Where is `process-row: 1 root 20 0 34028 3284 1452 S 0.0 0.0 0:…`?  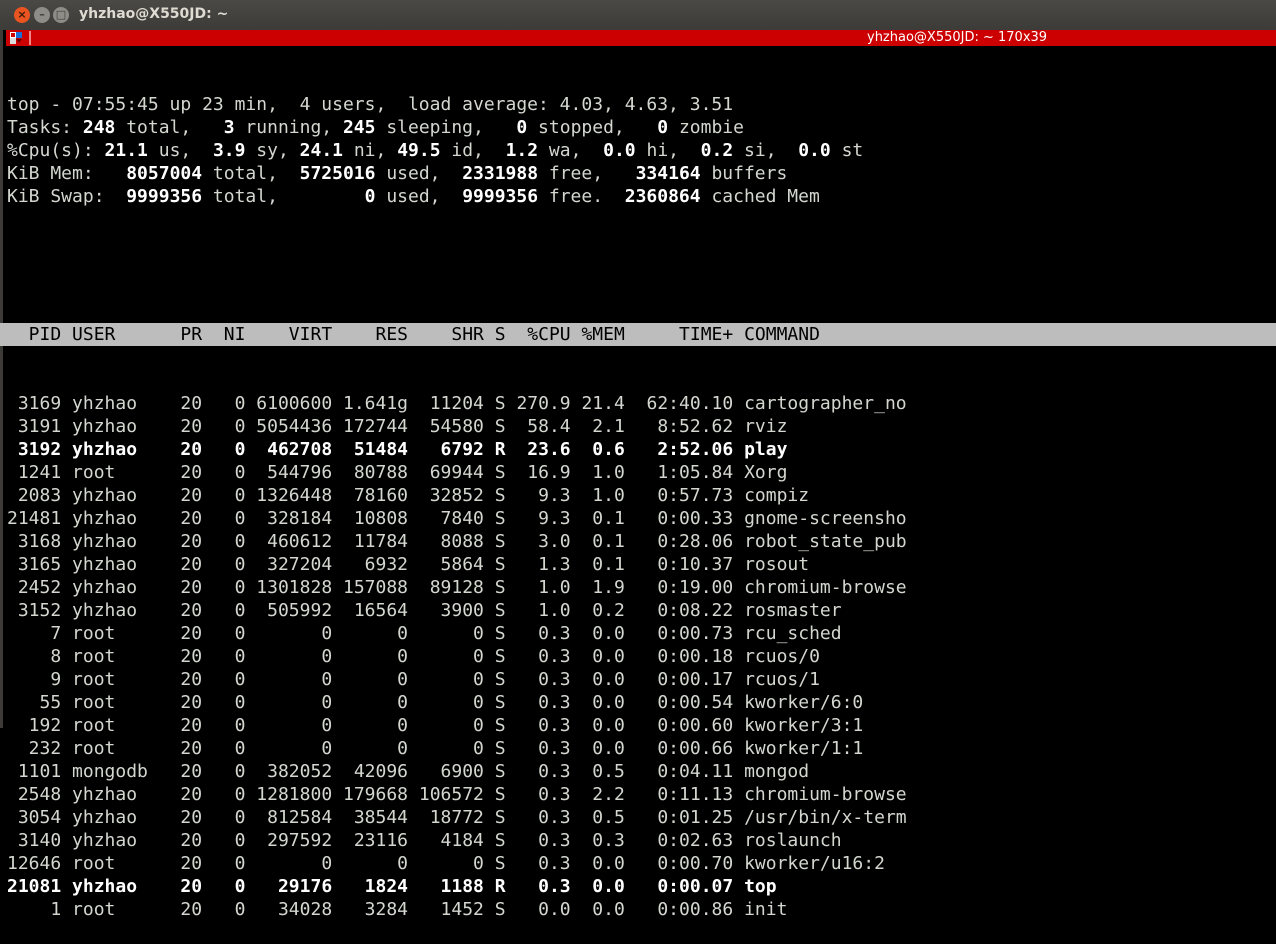
process-row: 1 root 20 0 34028 3284 1452 S 0.0 0.0 0:… is located at coordinates (641, 909).